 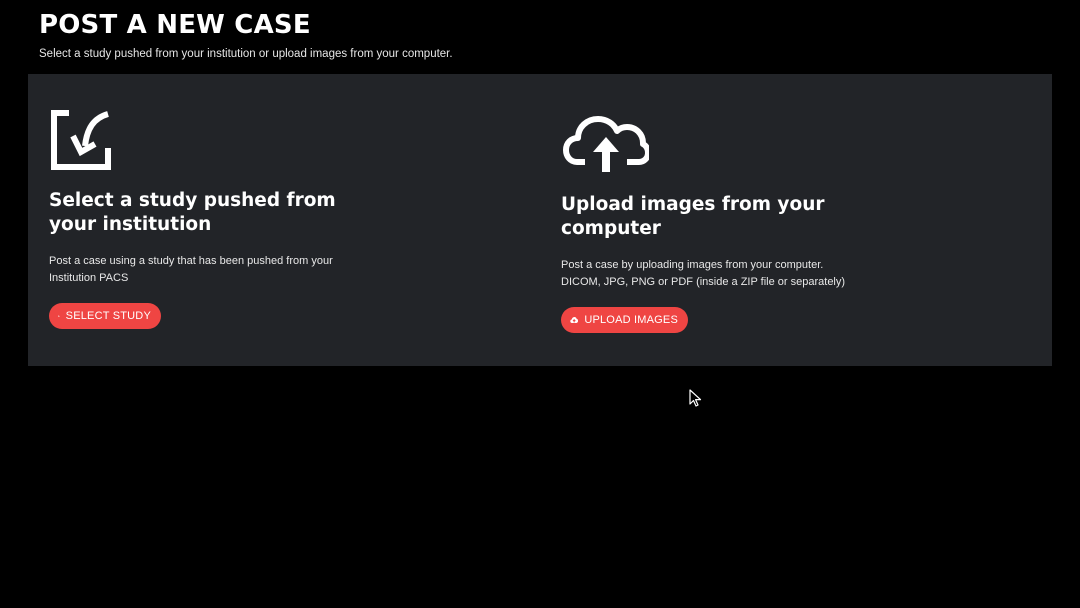 I want to click on mouse-cursor-icon, so click(x=695, y=398).